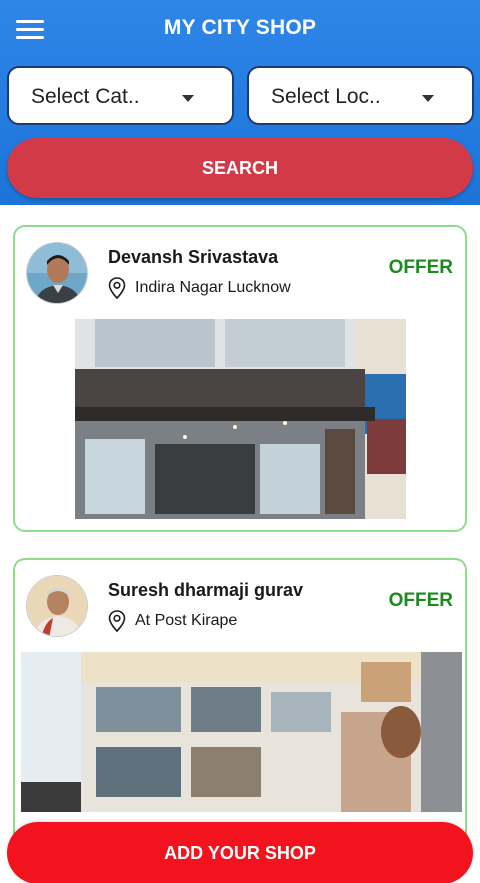  Describe the element at coordinates (240, 27) in the screenshot. I see `app-title: MY CITY SHOP` at that location.